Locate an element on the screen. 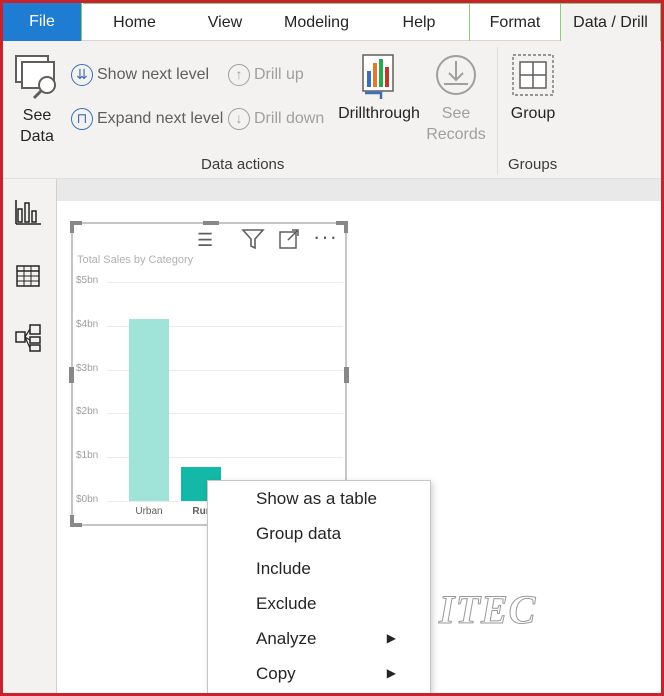 This screenshot has height=696, width=664. menu-item-label: Exclude is located at coordinates (286, 603).